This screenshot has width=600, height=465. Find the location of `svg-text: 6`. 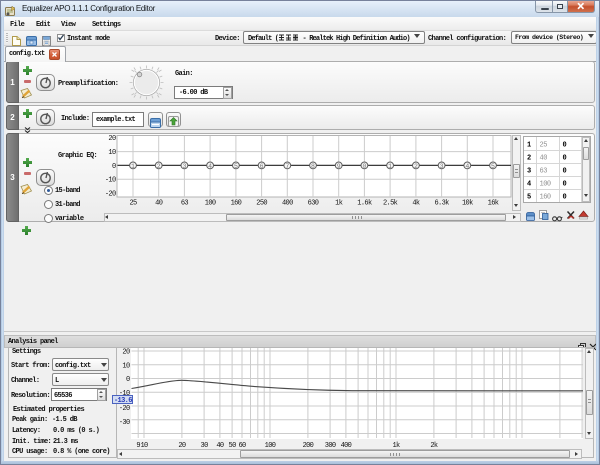

svg-text: 6 is located at coordinates (262, 166).